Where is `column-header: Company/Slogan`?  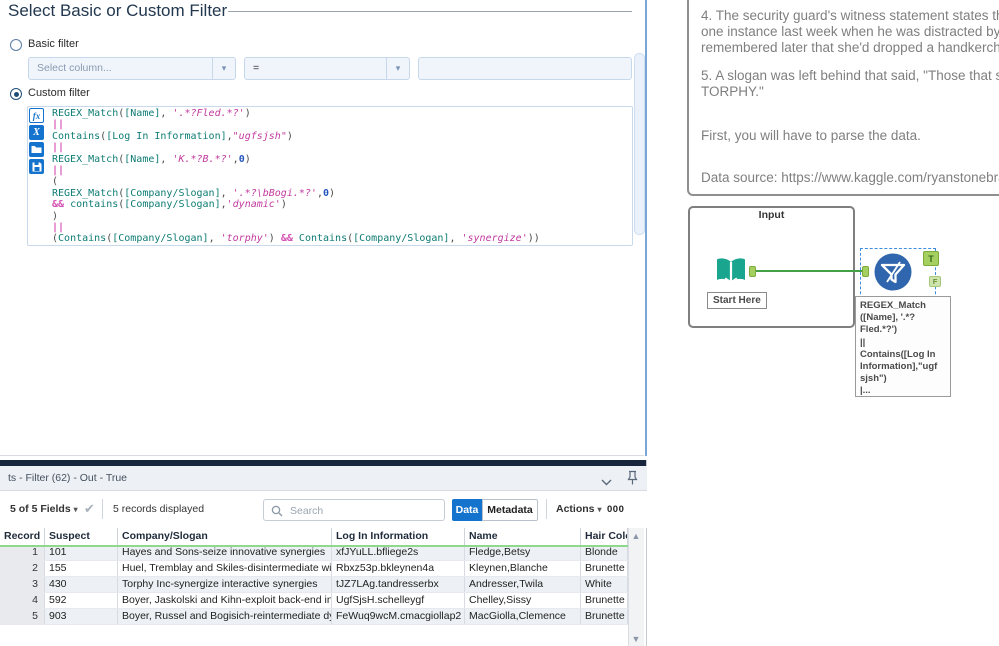
column-header: Company/Slogan is located at coordinates (225, 536).